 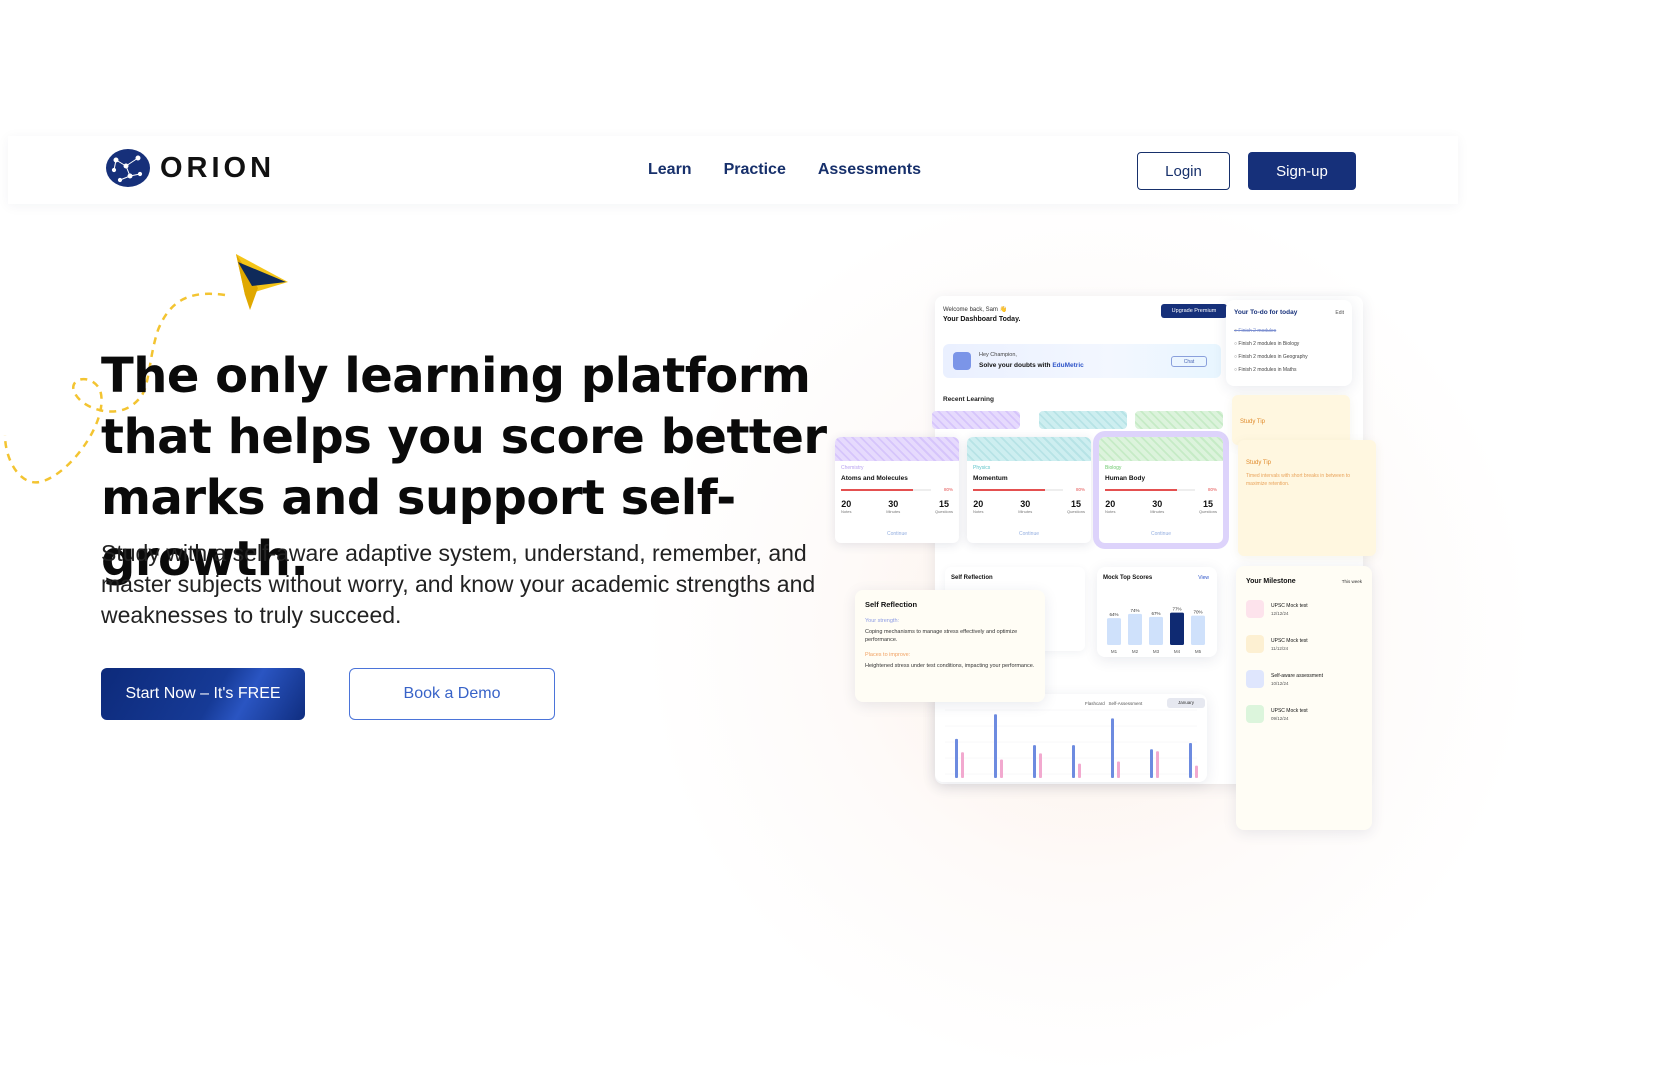 I want to click on todo-title: Your To-do for today, so click(x=1266, y=312).